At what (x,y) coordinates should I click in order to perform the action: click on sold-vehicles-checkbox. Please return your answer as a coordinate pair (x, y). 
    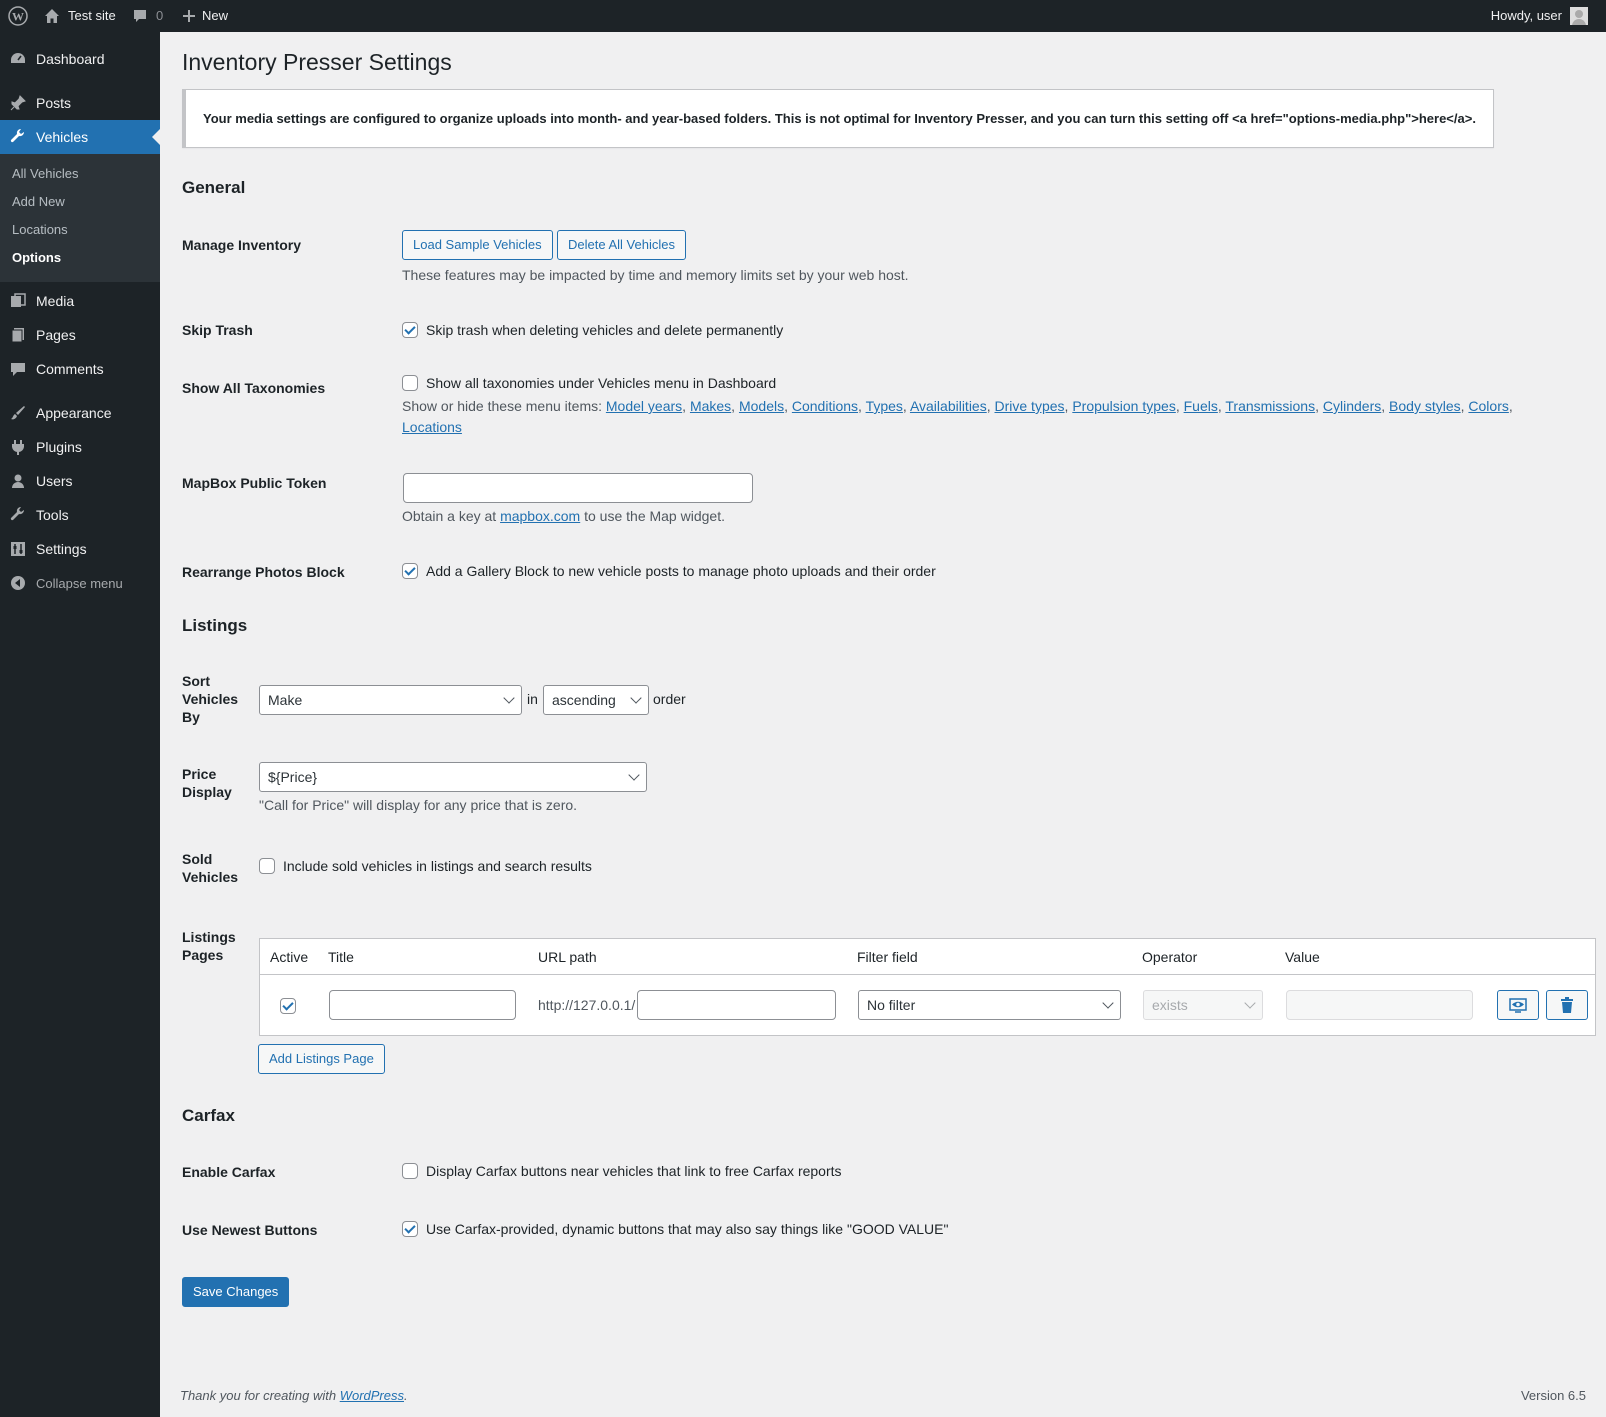
    Looking at the image, I should click on (267, 866).